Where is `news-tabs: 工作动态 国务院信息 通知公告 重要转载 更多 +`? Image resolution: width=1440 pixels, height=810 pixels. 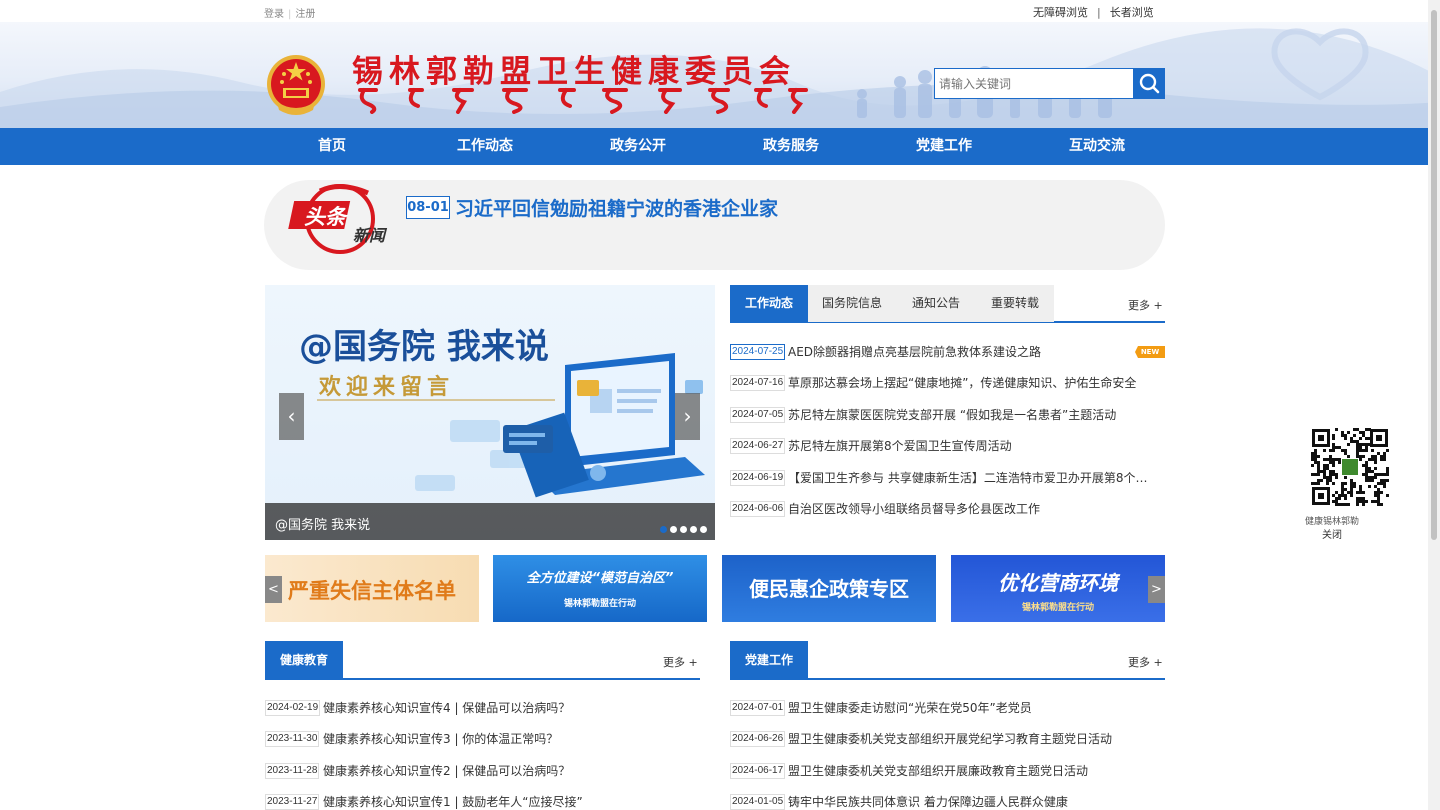 news-tabs: 工作动态 国务院信息 通知公告 重要转载 更多 + is located at coordinates (947, 304).